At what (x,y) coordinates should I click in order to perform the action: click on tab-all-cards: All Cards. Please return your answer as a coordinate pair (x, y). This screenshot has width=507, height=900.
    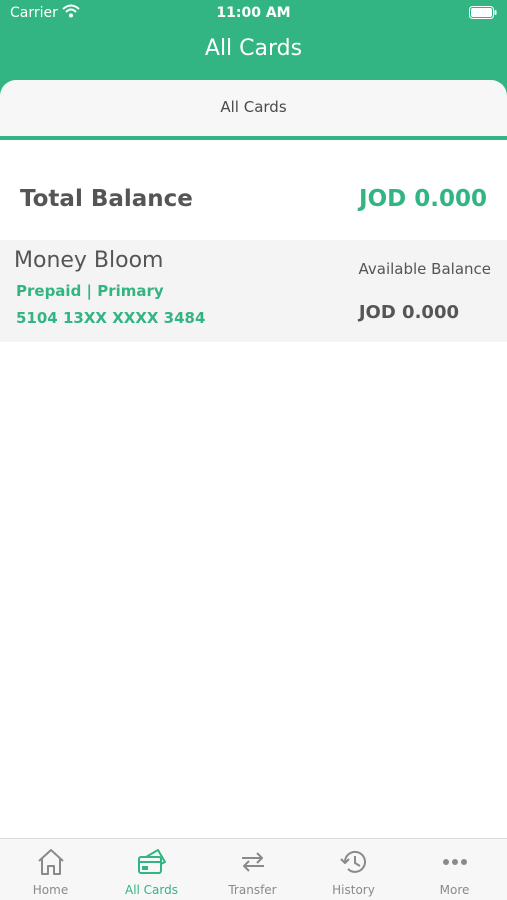
    Looking at the image, I should click on (151, 869).